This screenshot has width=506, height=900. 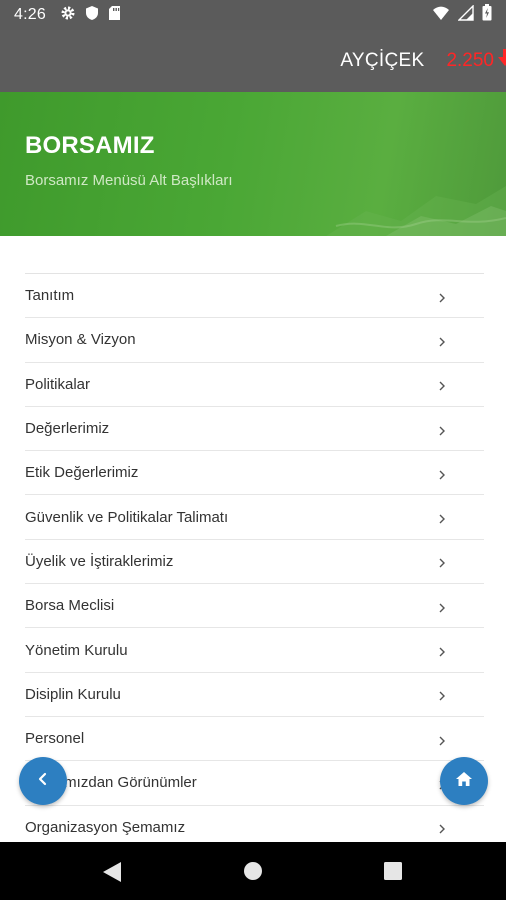 I want to click on menu-item-label: Yönetim Kurulu, so click(x=76, y=650).